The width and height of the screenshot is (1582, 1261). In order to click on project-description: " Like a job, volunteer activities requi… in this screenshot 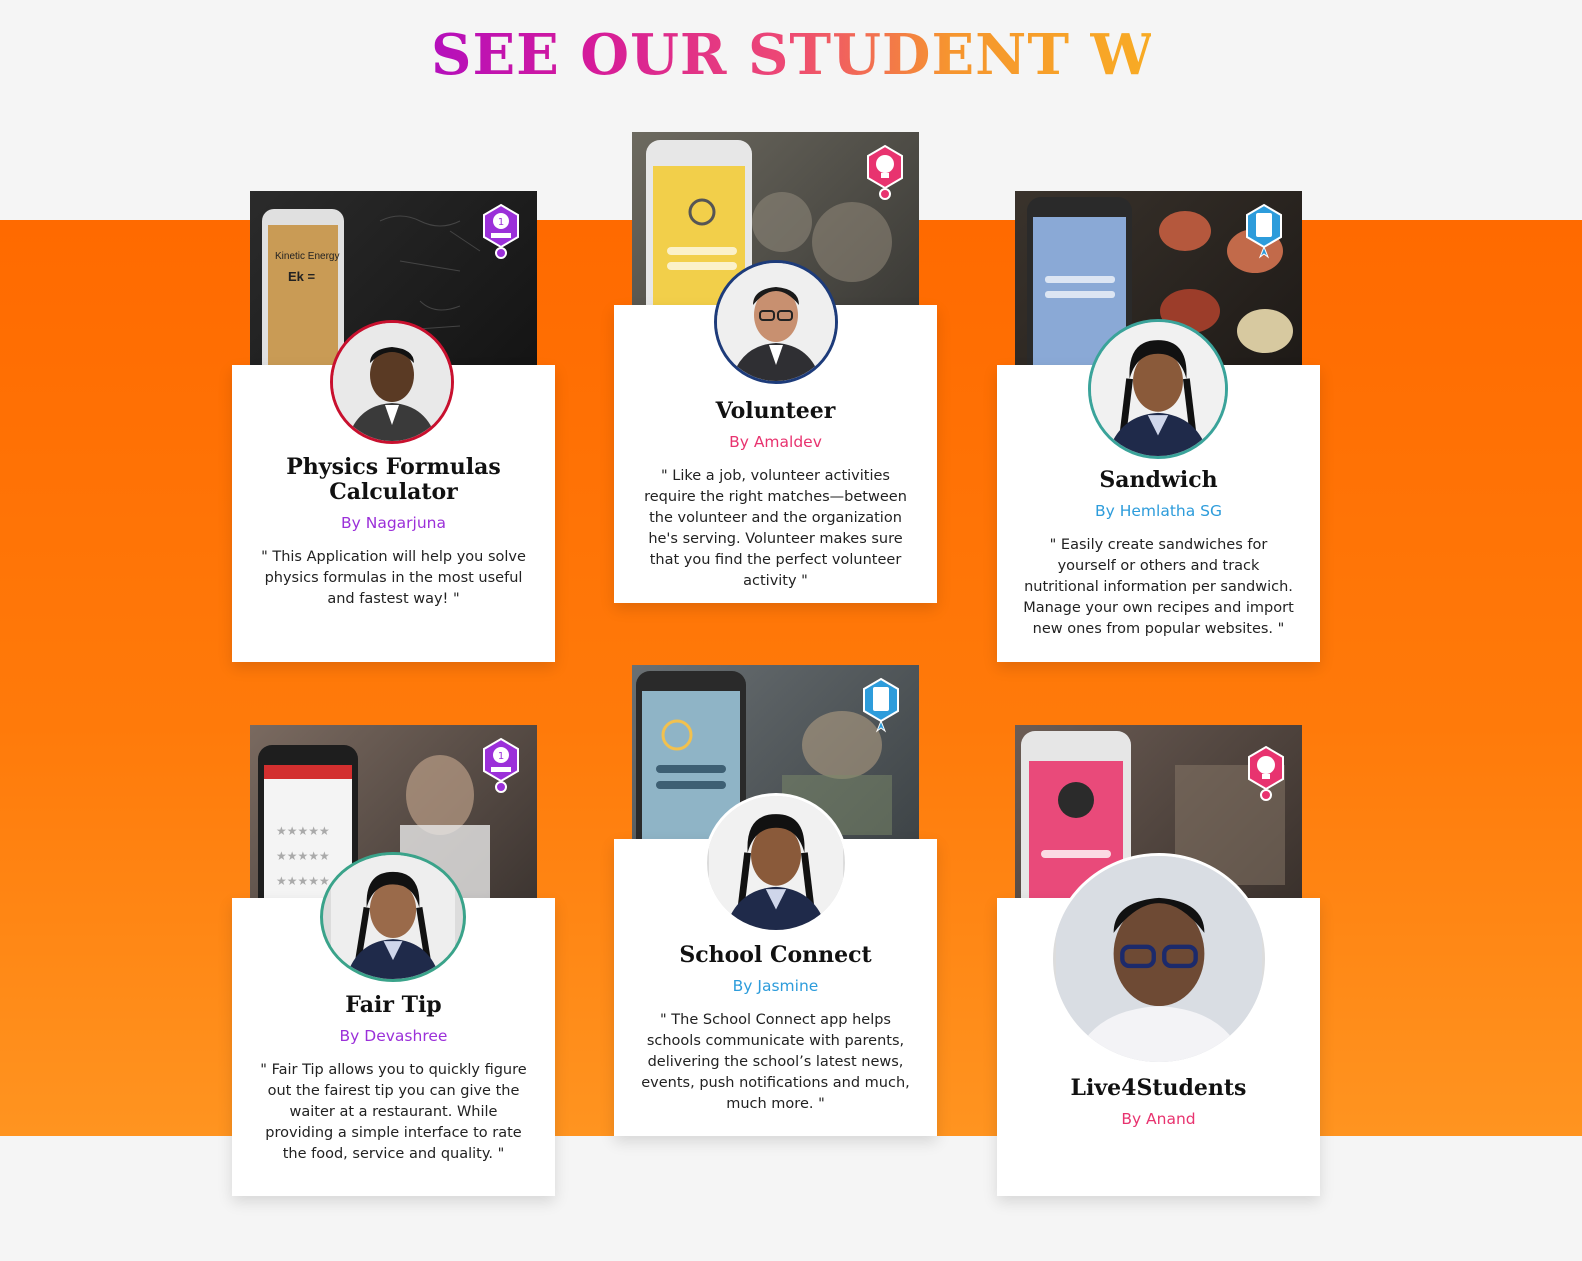, I will do `click(775, 528)`.